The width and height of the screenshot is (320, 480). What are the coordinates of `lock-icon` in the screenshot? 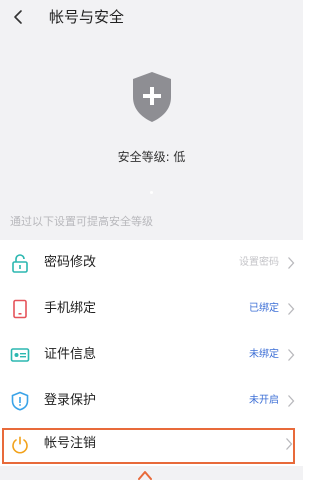 It's located at (20, 263).